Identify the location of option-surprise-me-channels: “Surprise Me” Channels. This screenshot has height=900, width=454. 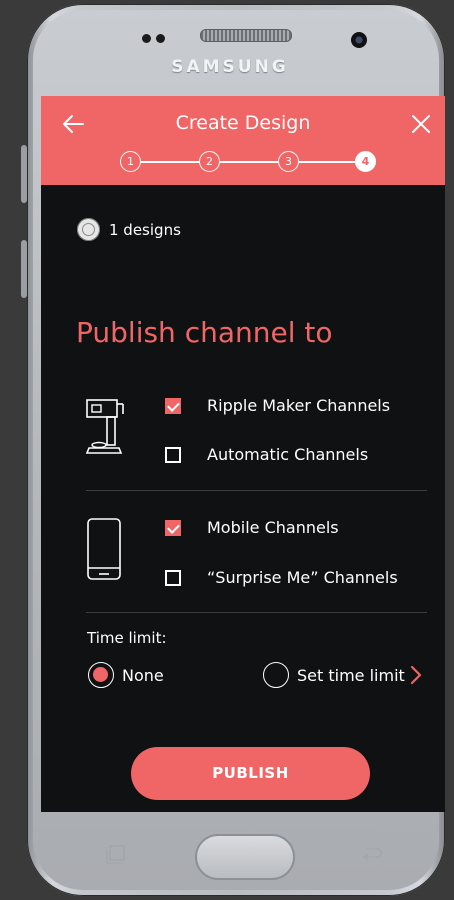
(281, 577).